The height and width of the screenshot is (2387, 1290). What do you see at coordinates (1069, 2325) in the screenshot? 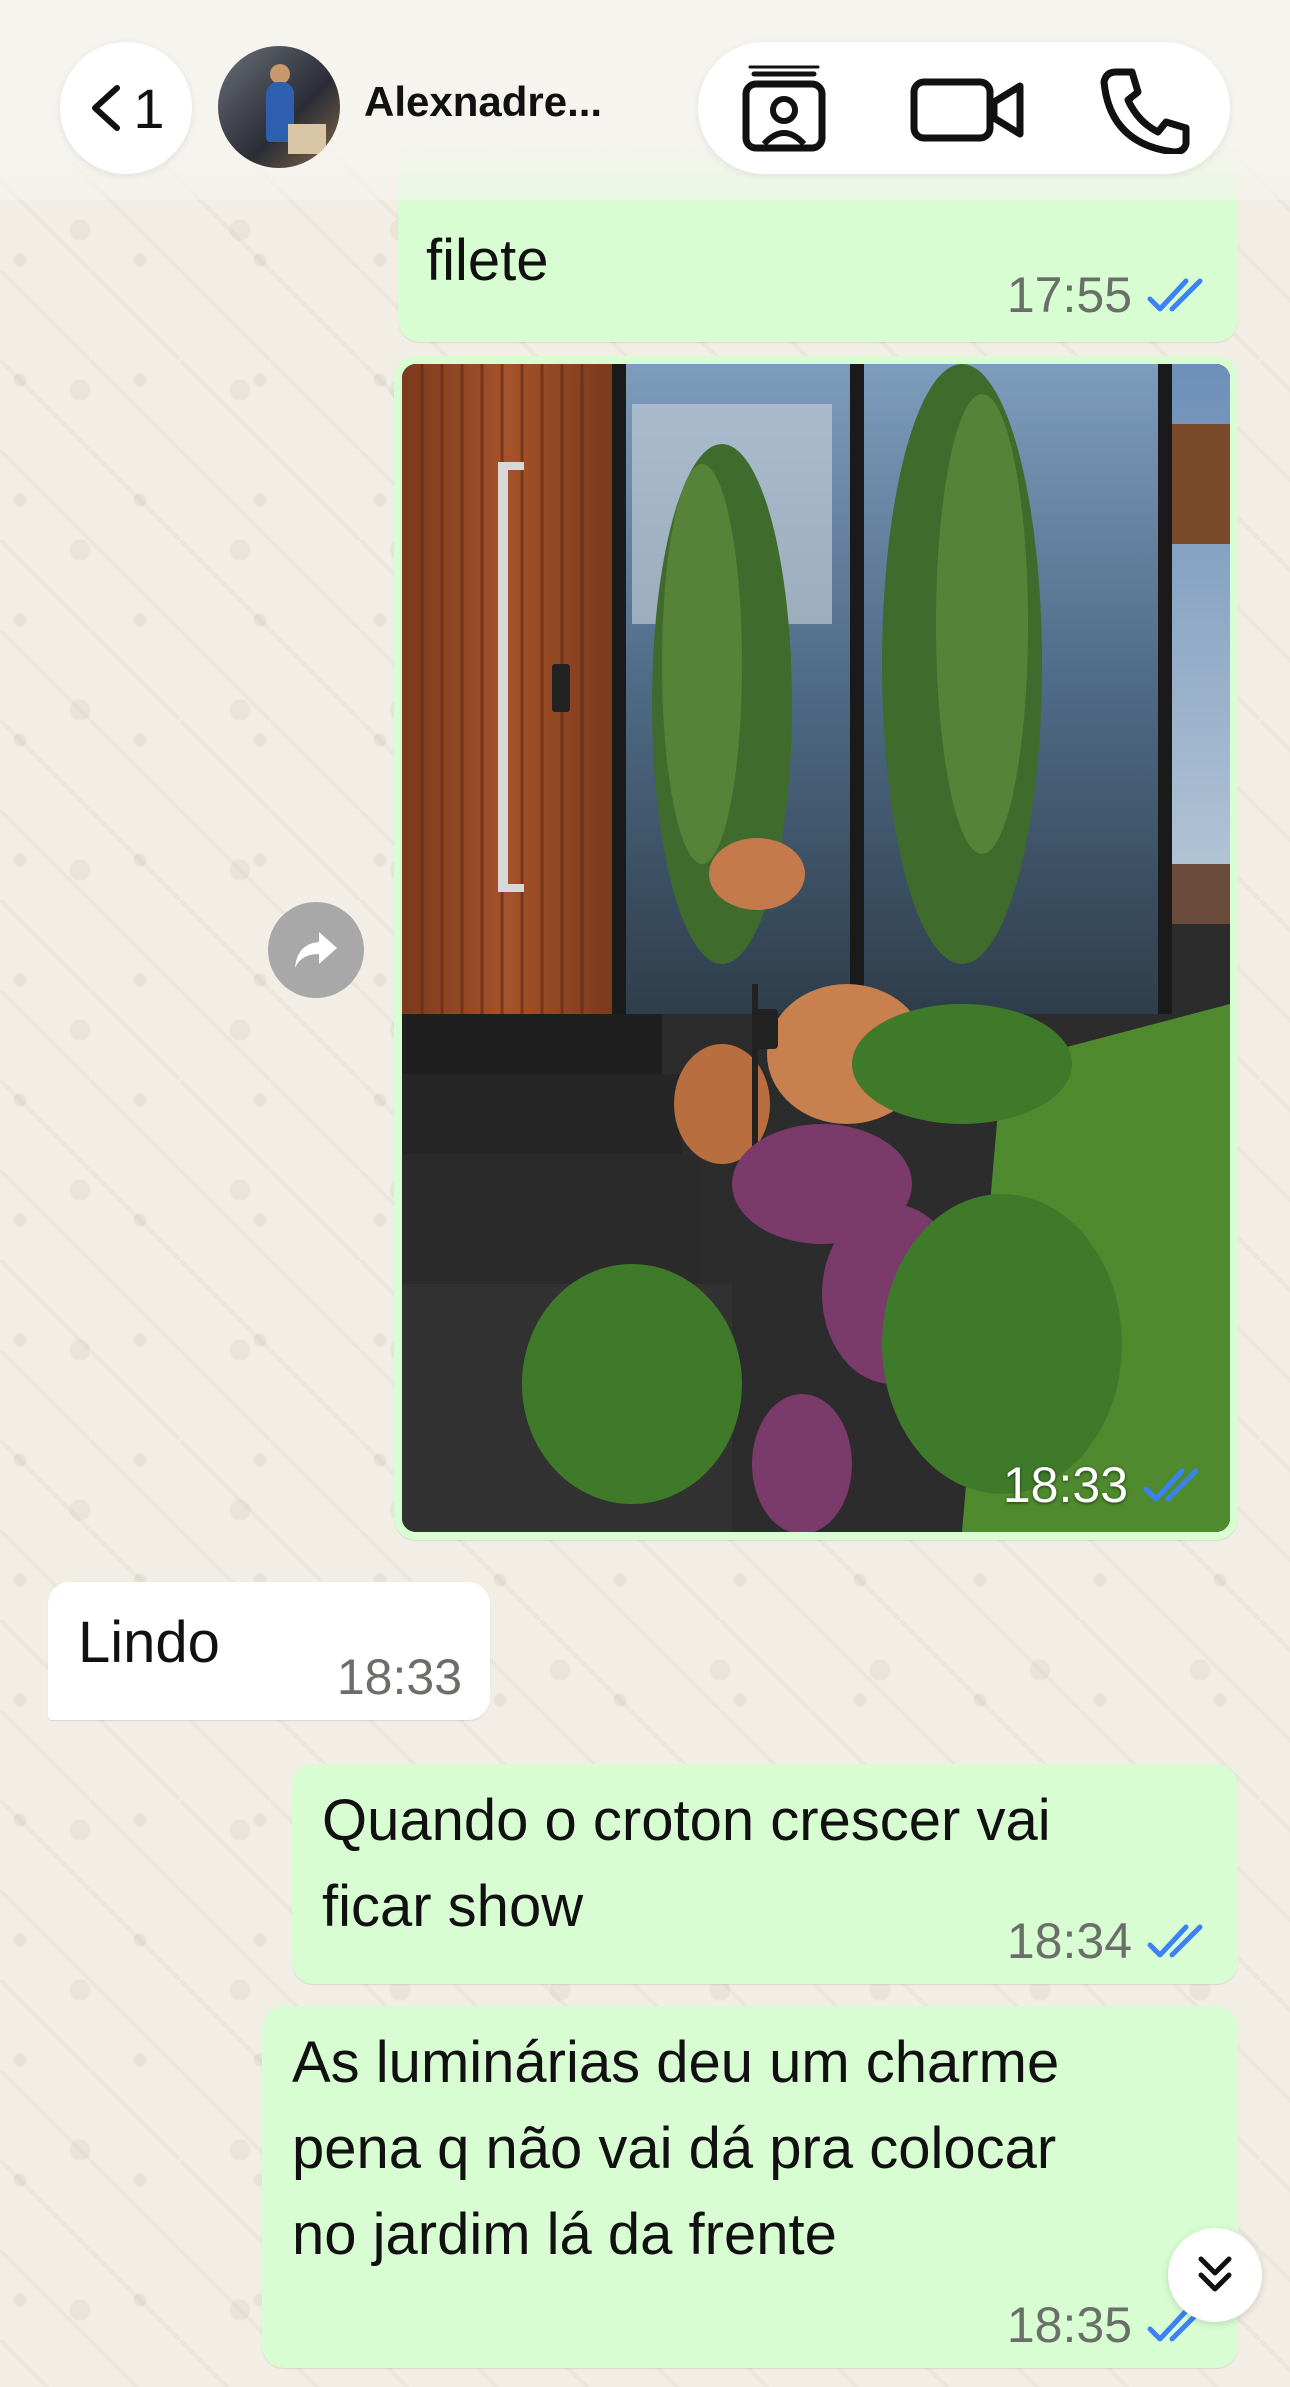
I see `message-time: 18:35` at bounding box center [1069, 2325].